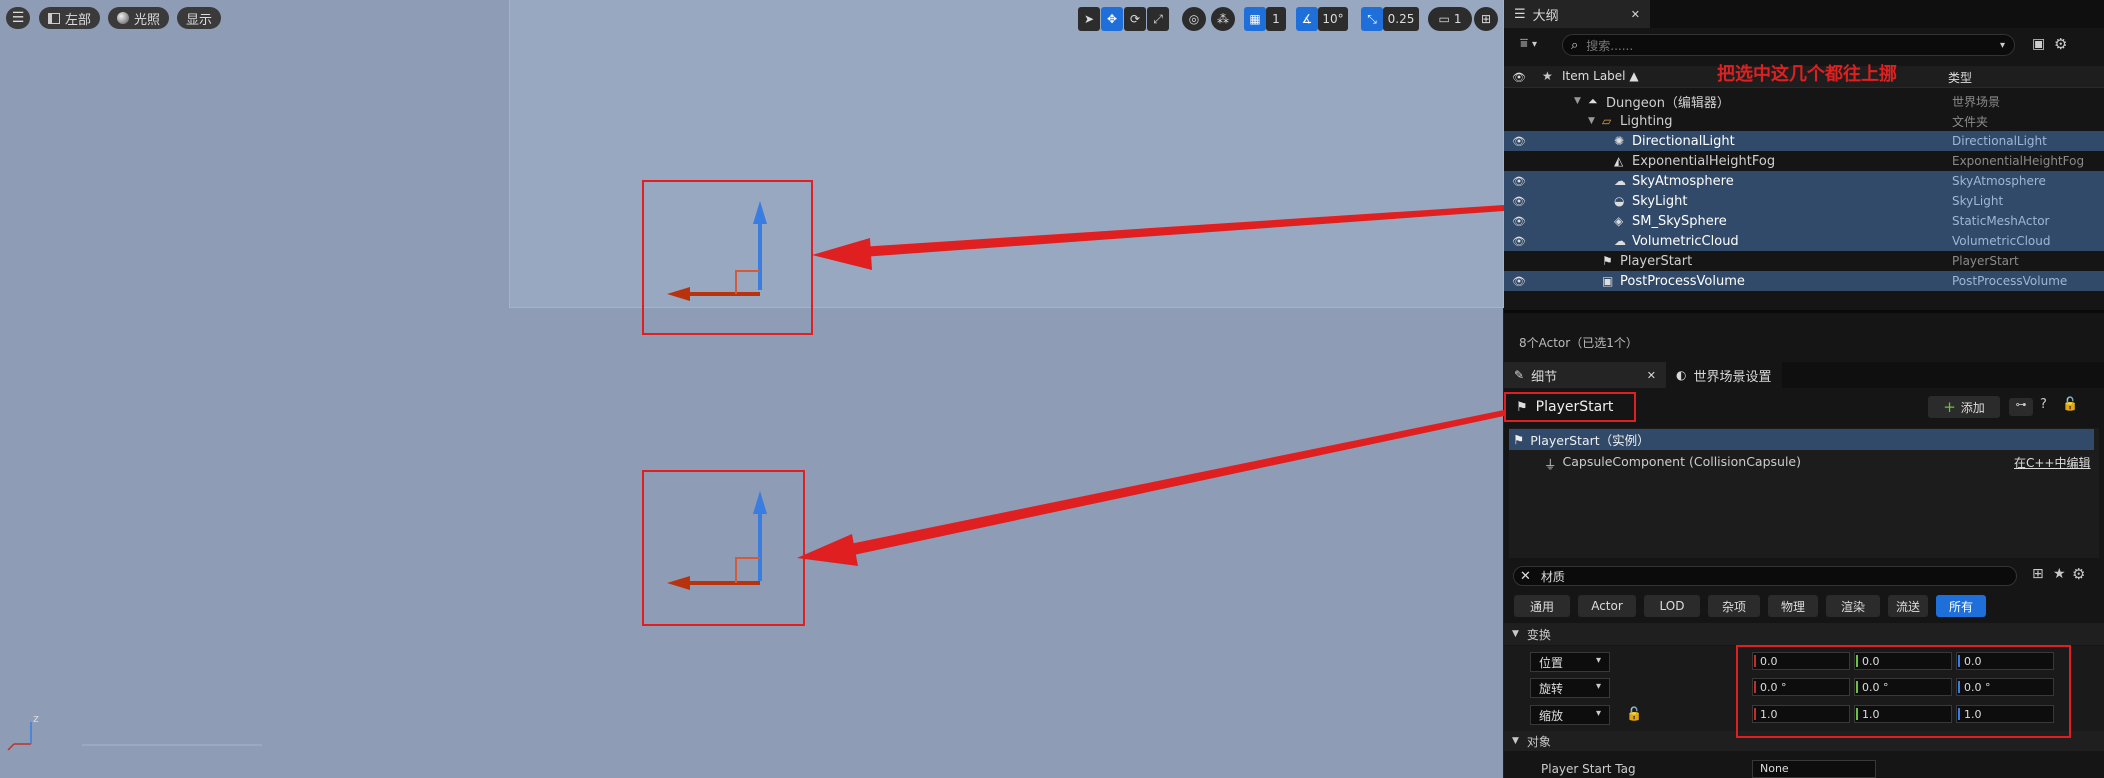 The height and width of the screenshot is (778, 2104). Describe the element at coordinates (1804, 181) in the screenshot. I see `outliner-row: 👁 ☁ SkyAtmosphere SkyAtmosphere` at that location.